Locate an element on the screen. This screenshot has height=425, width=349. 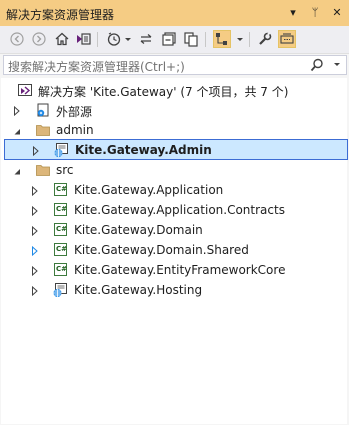
tree-row-project: Kite.Gateway.Hosting is located at coordinates (174, 290).